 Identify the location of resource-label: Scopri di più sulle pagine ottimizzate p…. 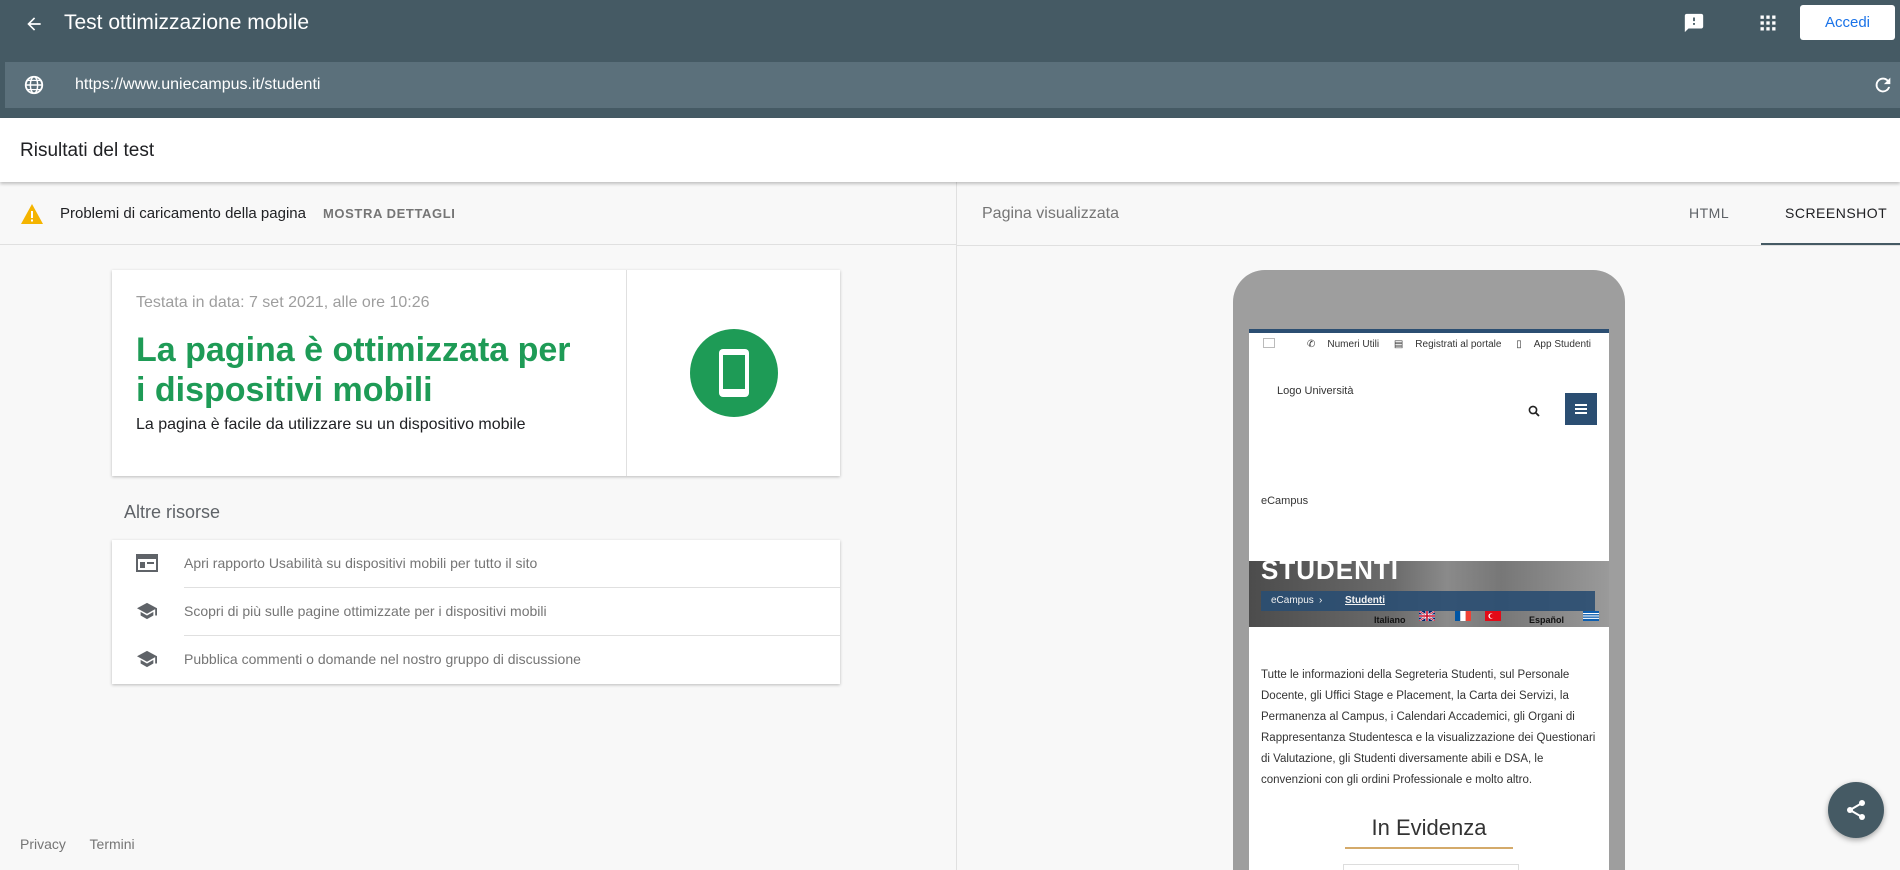
(365, 611).